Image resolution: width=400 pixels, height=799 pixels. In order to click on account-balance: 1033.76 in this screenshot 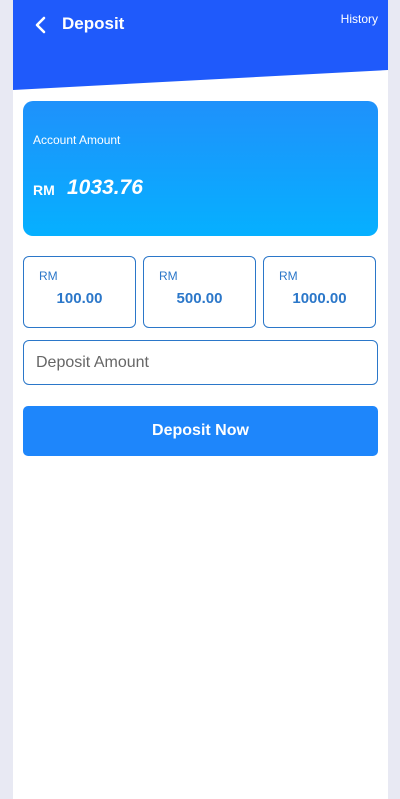, I will do `click(105, 187)`.